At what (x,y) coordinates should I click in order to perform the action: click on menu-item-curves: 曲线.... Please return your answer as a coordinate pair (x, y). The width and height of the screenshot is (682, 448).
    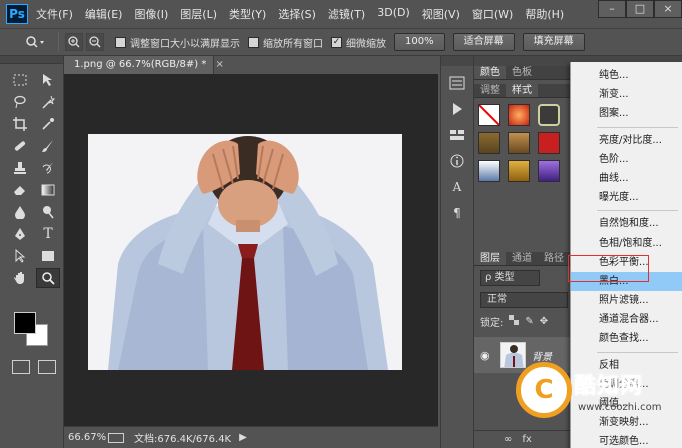
    Looking at the image, I should click on (626, 178).